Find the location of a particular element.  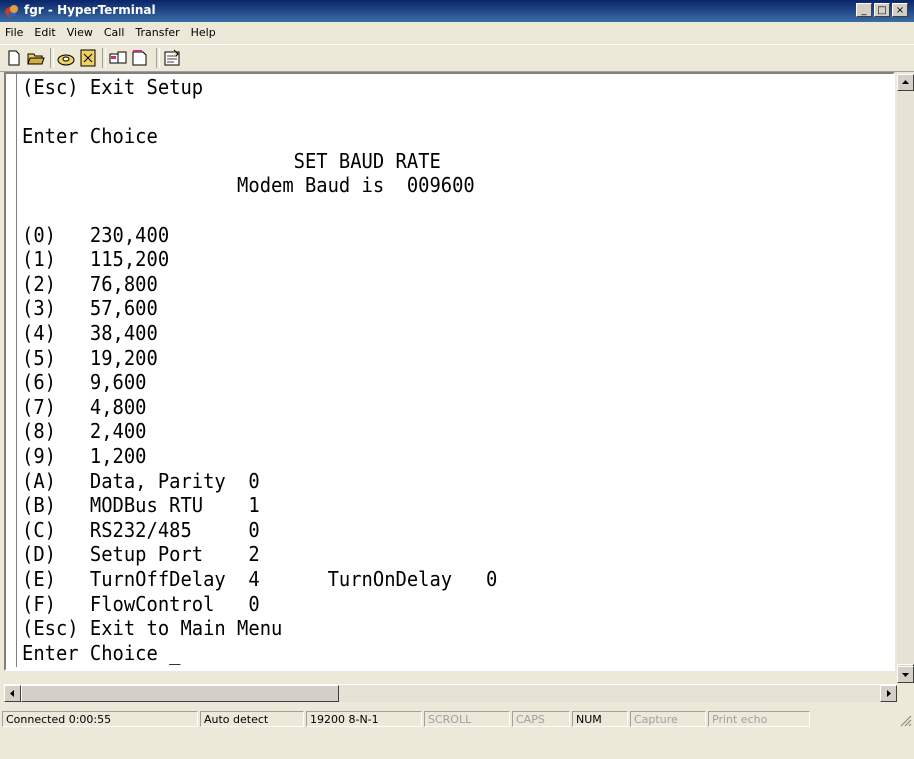

status-connected: Connected 0:00:55 is located at coordinates (100, 719).